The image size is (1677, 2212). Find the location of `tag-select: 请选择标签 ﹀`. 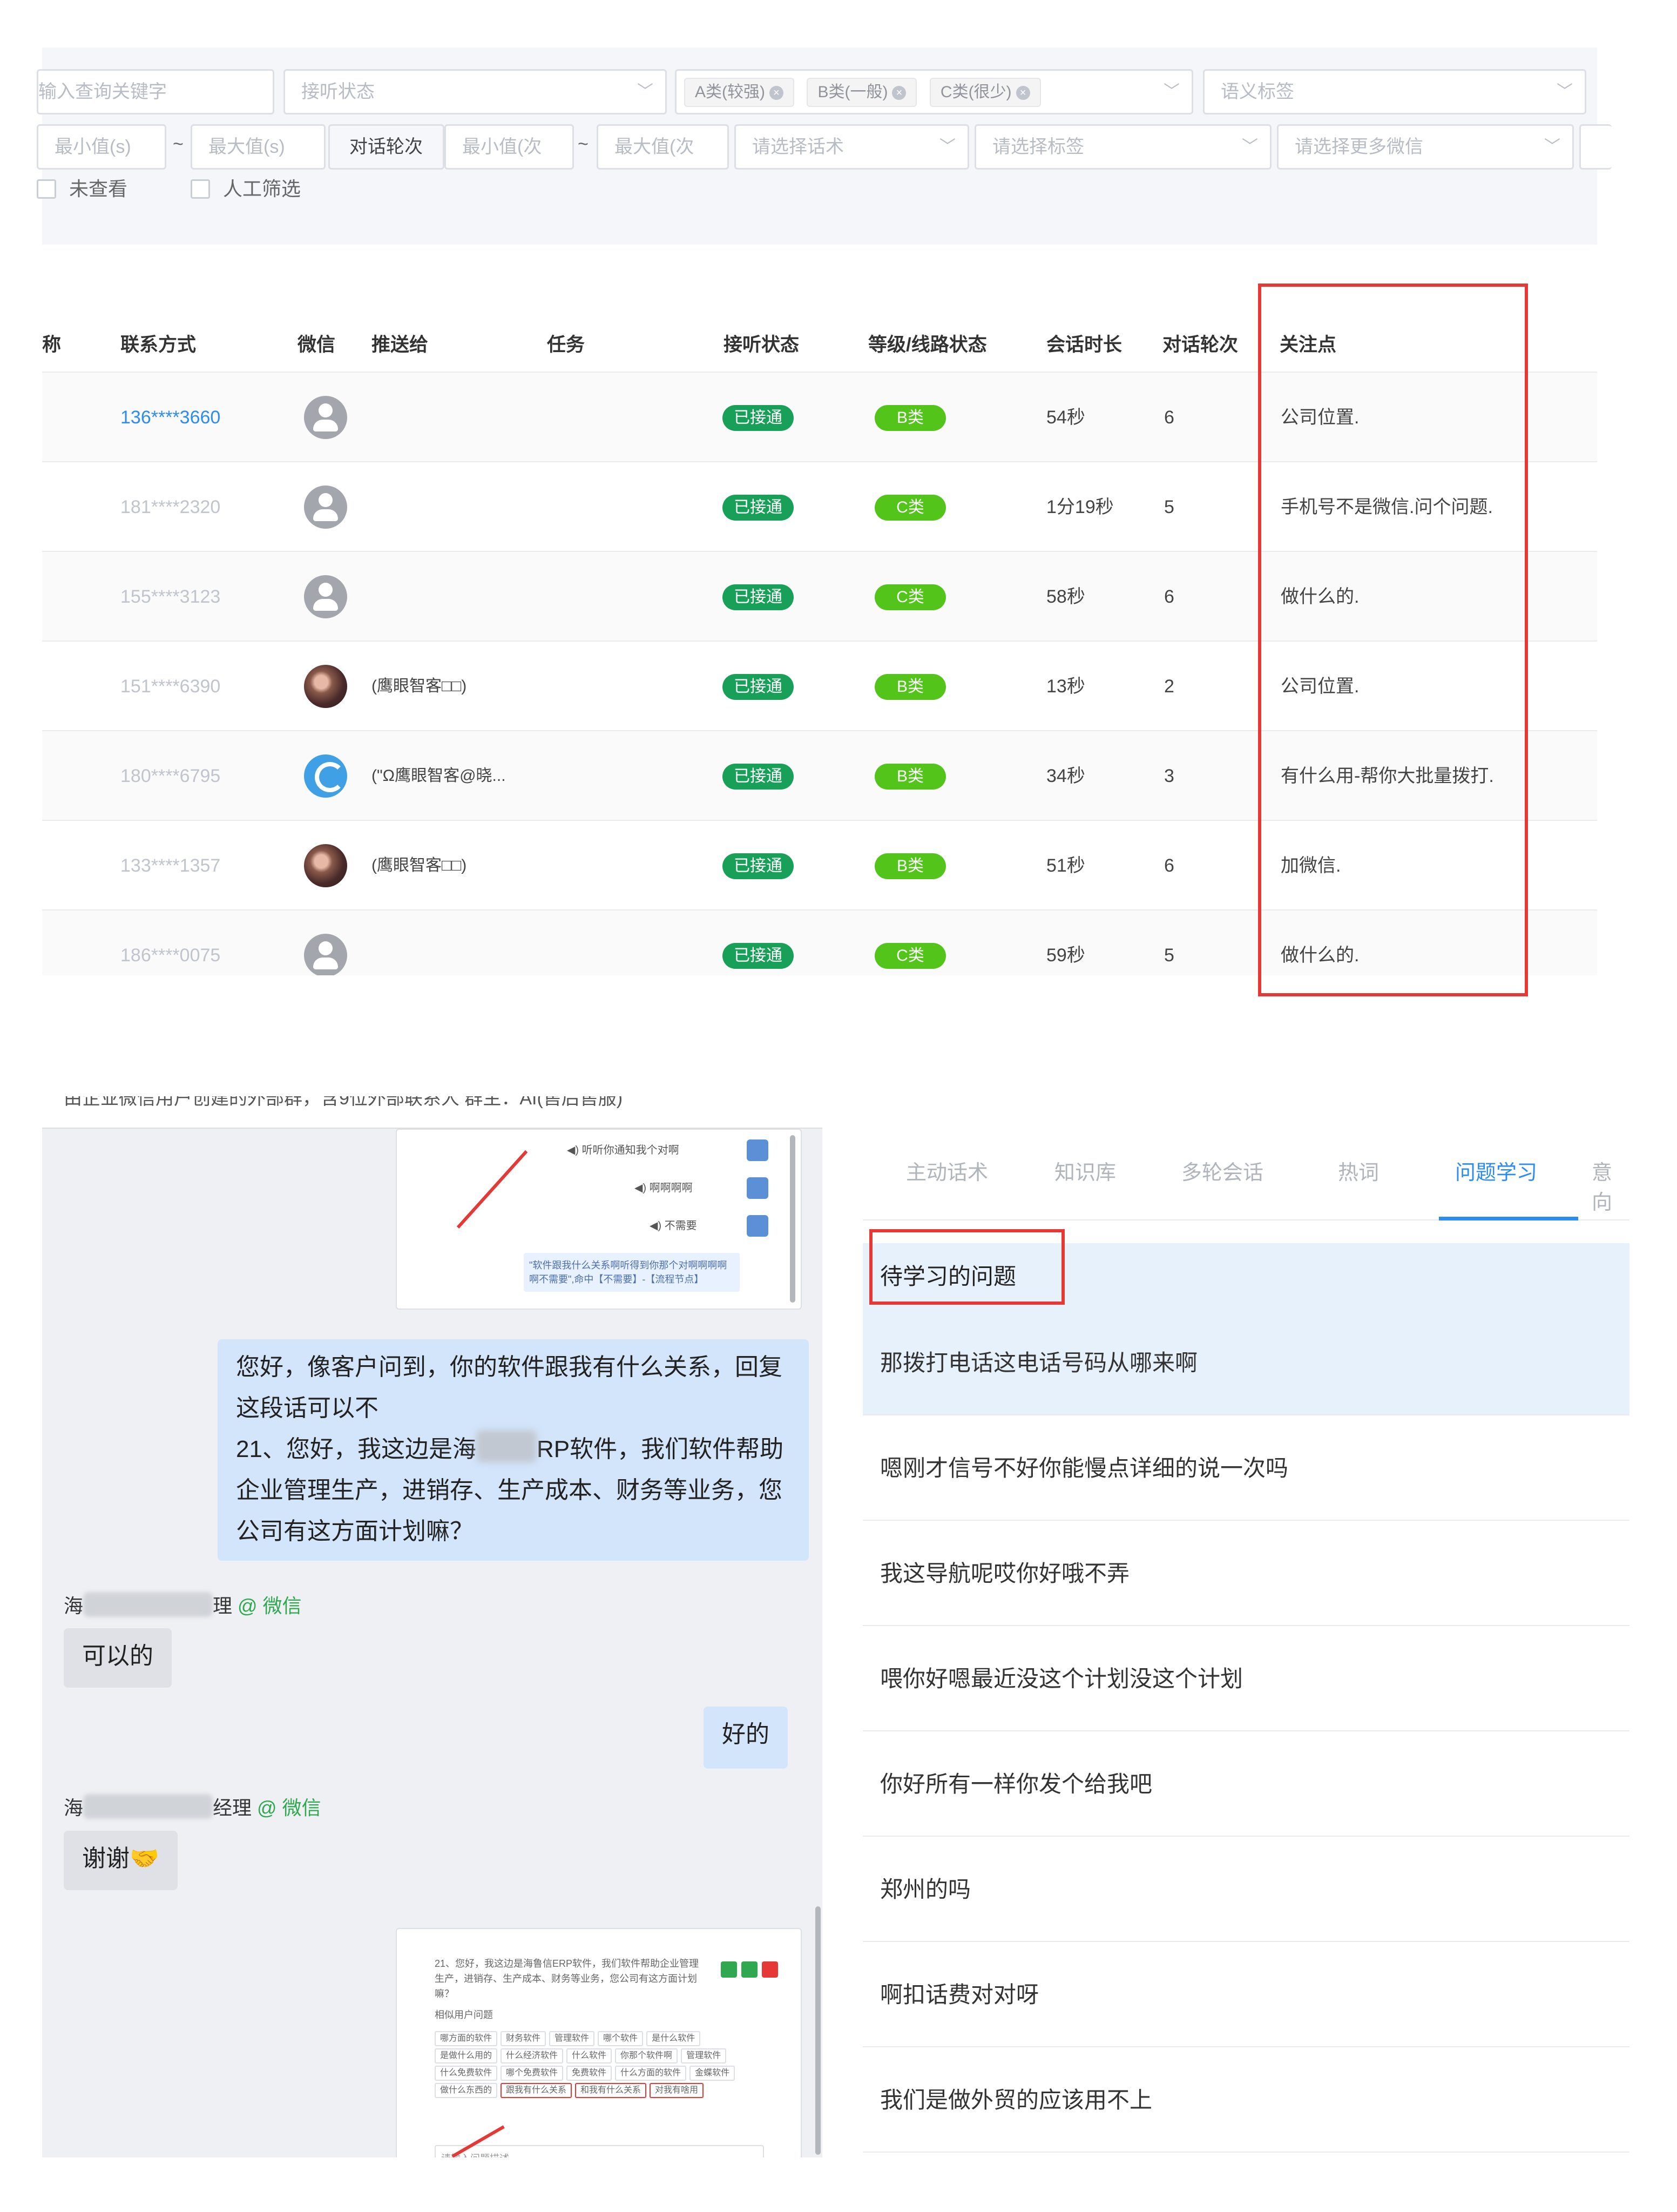

tag-select: 请选择标签 ﹀ is located at coordinates (1123, 147).